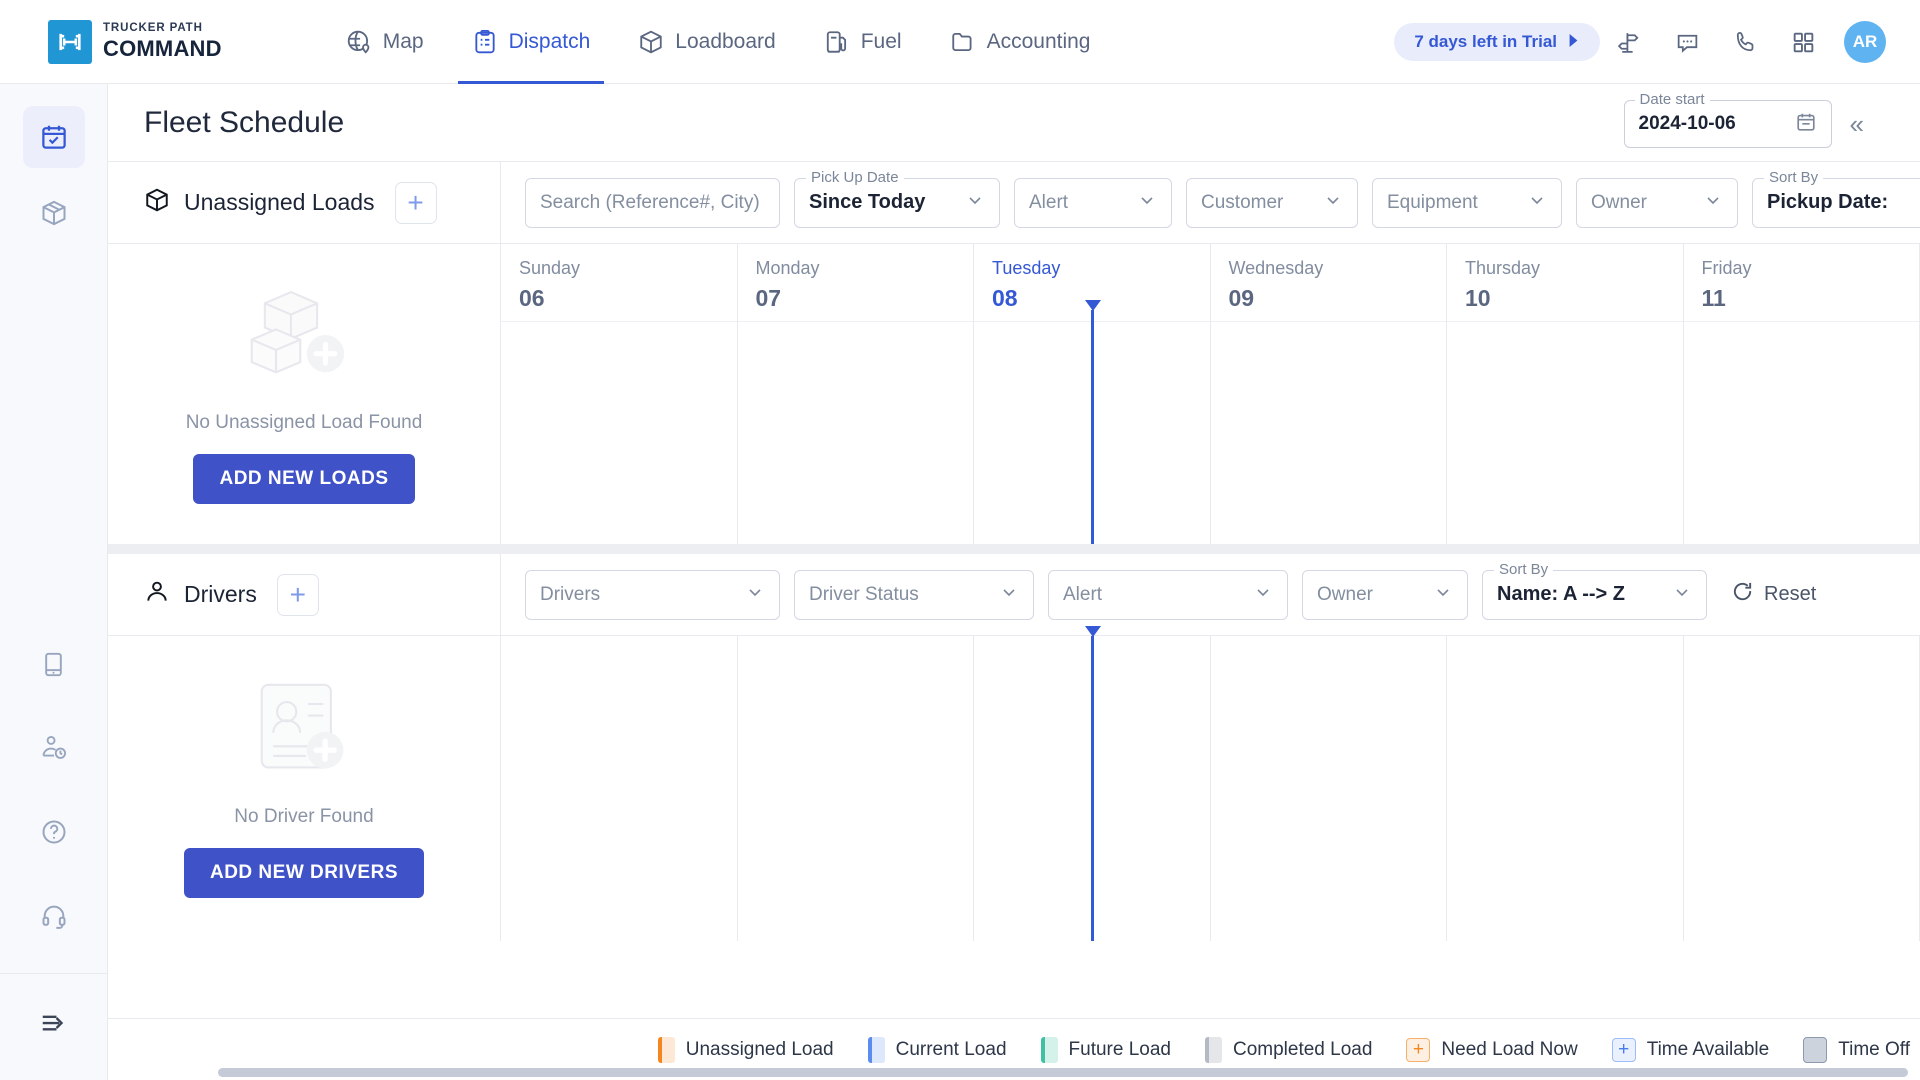  Describe the element at coordinates (1485, 41) in the screenshot. I see `trial-badge-label: 7 days left in Trial` at that location.